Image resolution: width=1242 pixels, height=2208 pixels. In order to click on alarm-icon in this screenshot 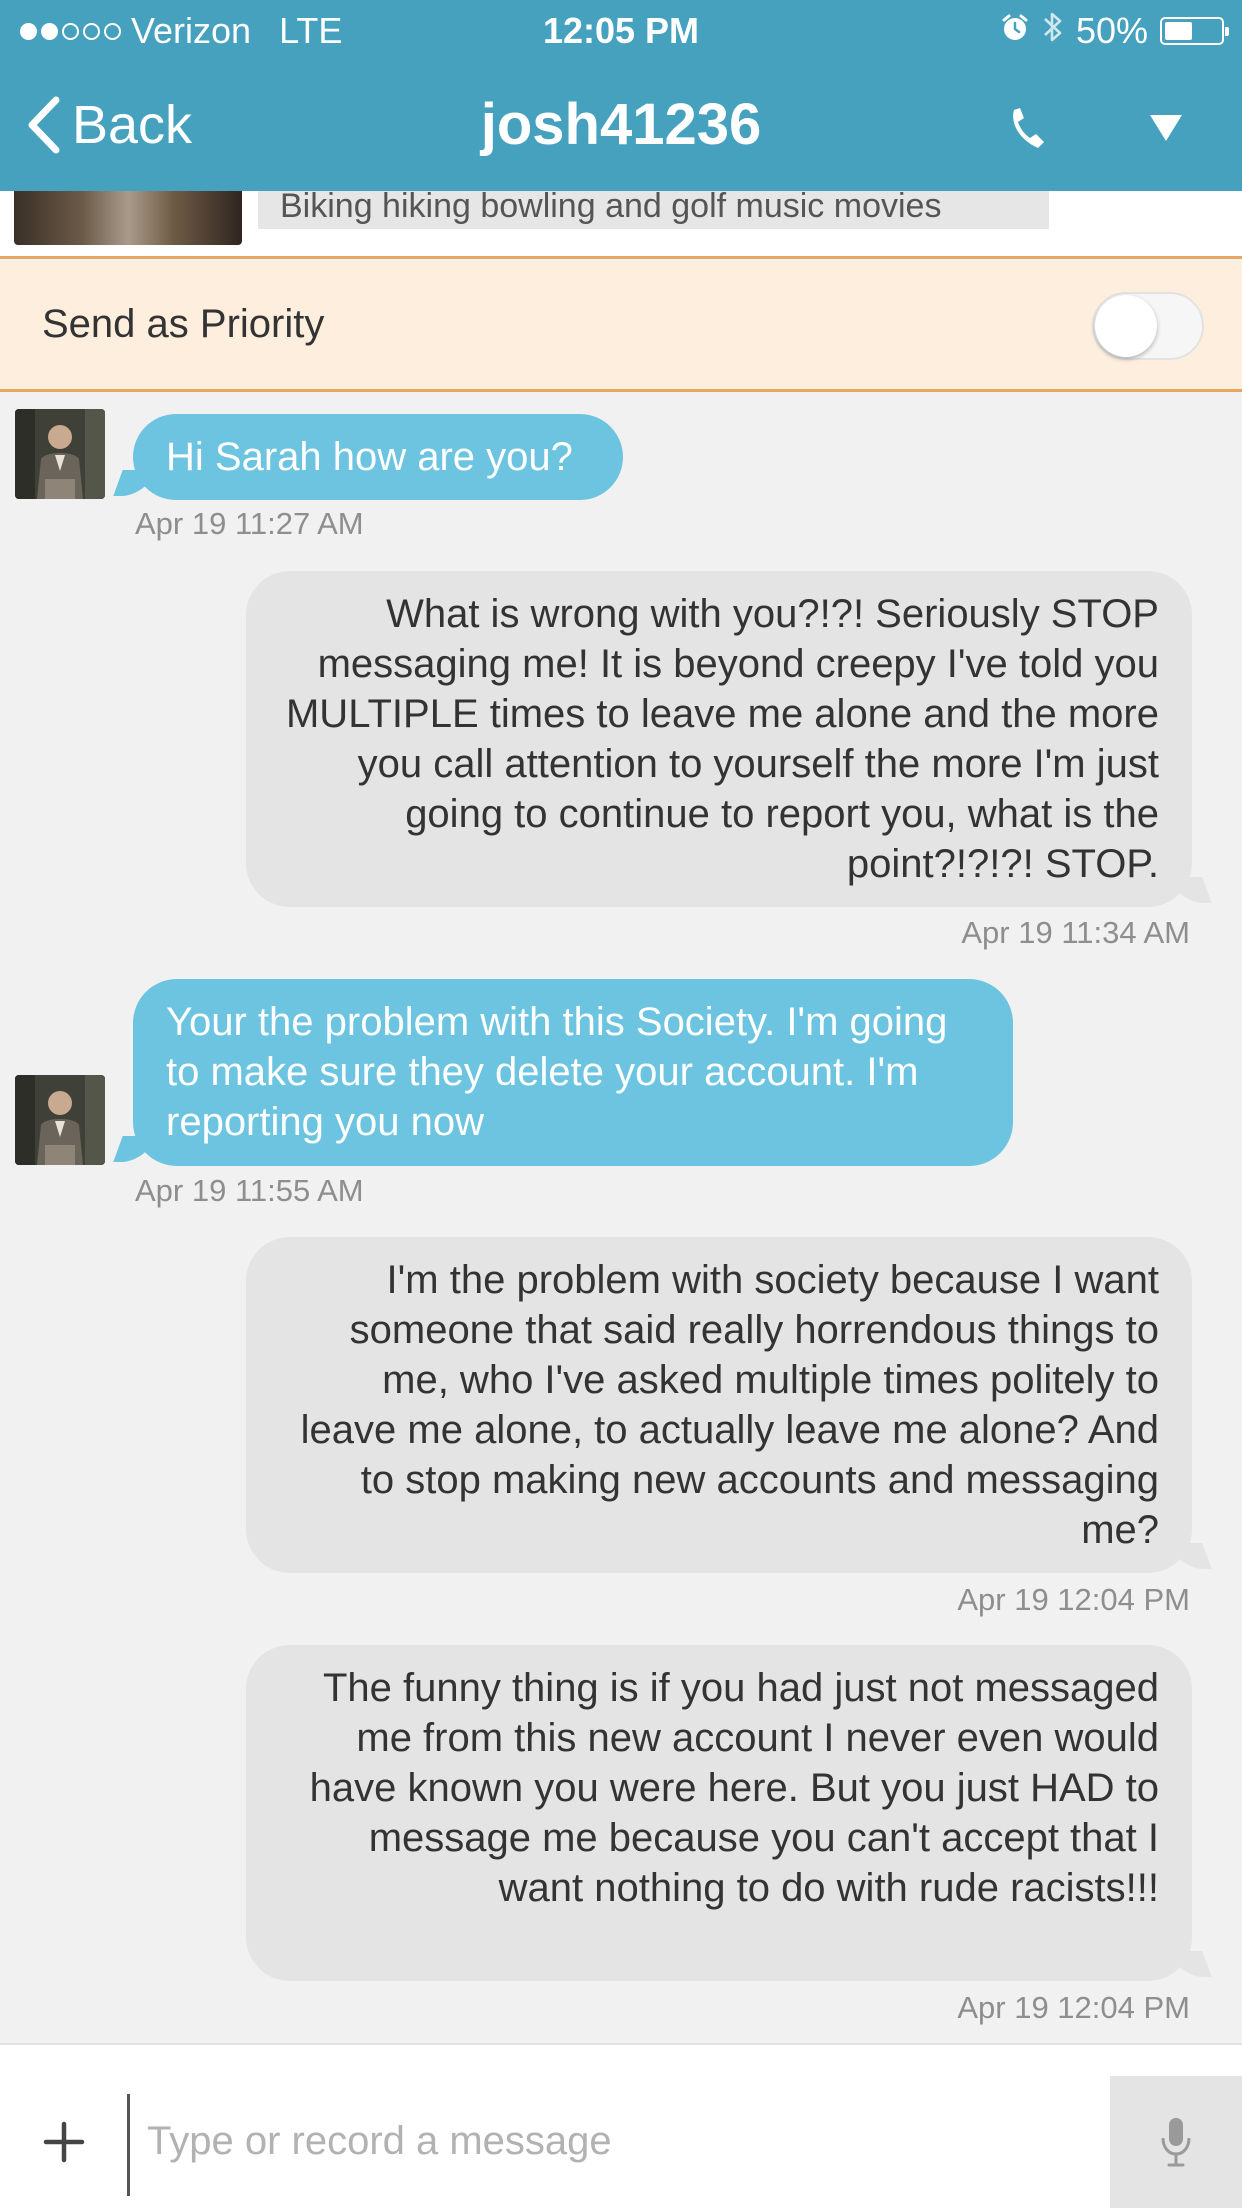, I will do `click(1015, 31)`.